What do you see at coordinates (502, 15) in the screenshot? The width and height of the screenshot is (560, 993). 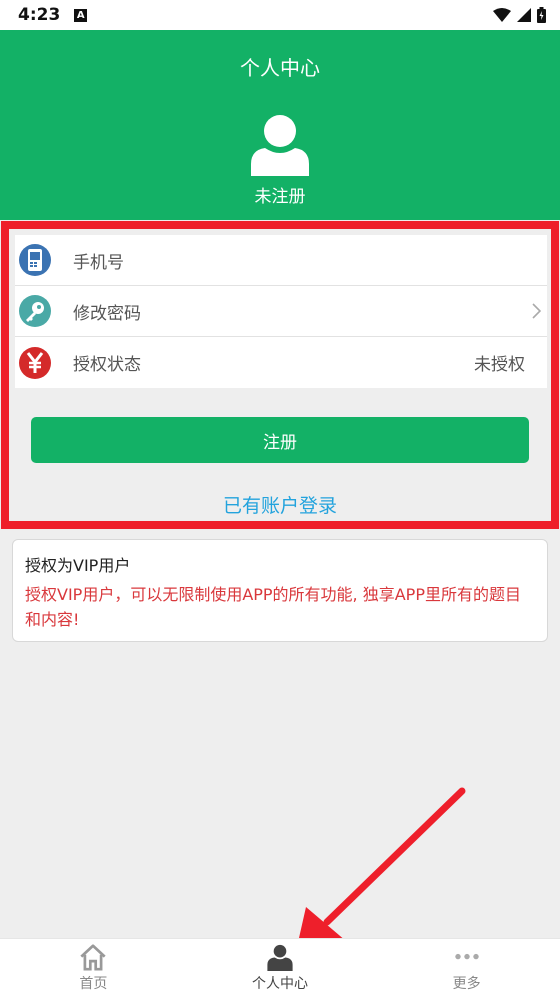 I see `wifi-icon` at bounding box center [502, 15].